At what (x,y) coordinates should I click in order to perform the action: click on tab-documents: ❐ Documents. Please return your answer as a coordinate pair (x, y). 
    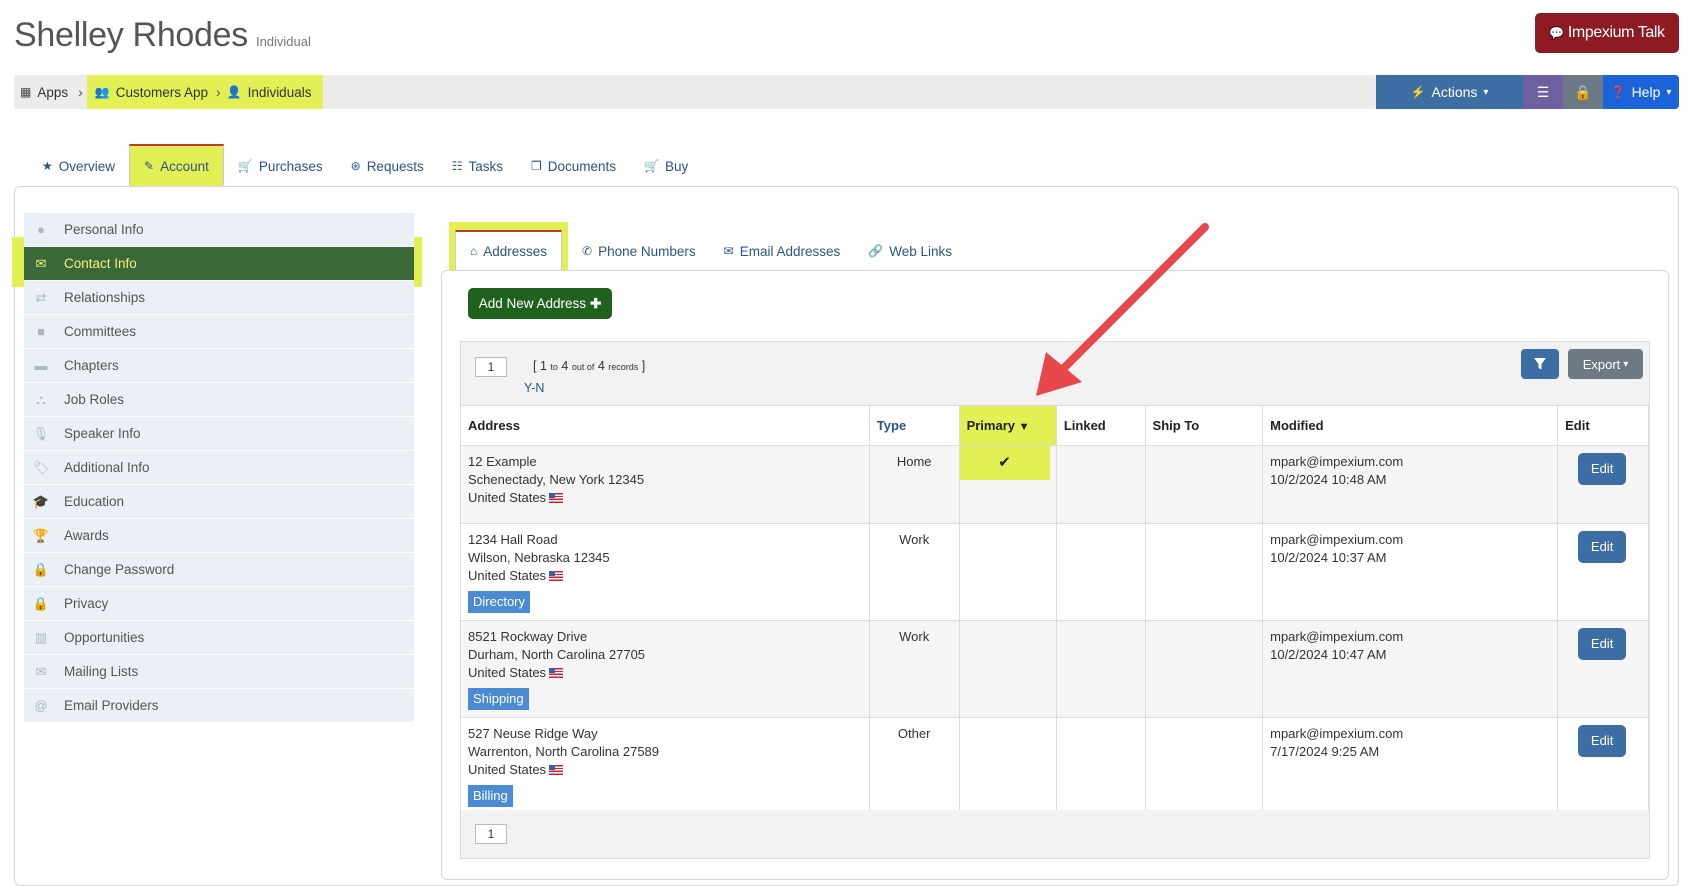
    Looking at the image, I should click on (573, 166).